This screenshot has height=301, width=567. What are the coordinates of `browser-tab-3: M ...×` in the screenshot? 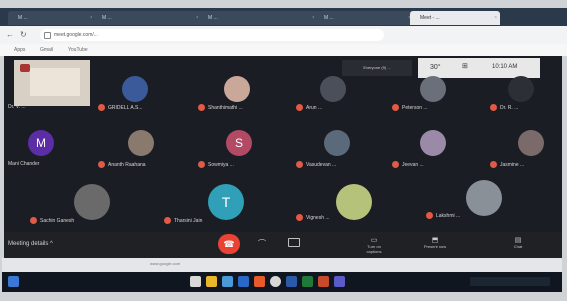 It's located at (258, 18).